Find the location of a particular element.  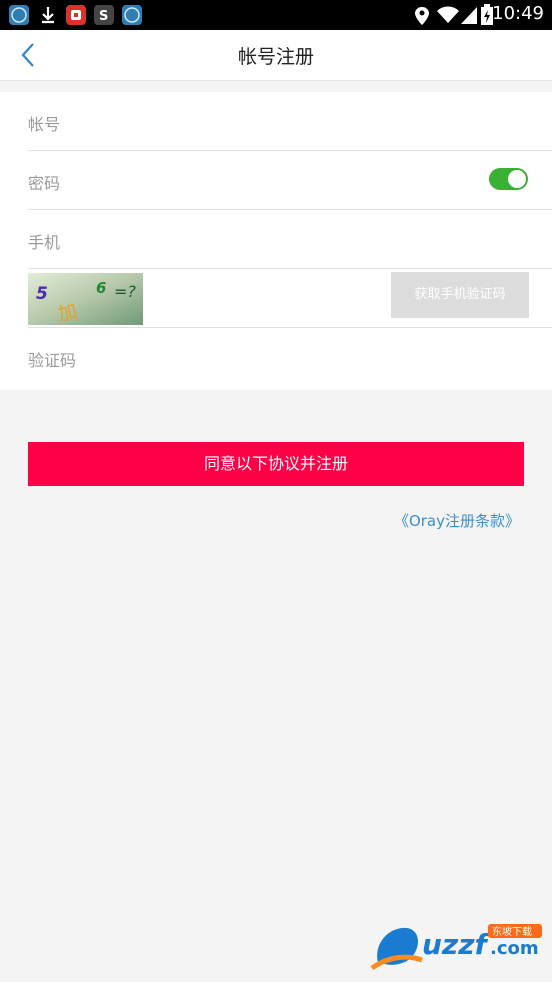

captcha-image: 5 加 6 =? is located at coordinates (85, 299).